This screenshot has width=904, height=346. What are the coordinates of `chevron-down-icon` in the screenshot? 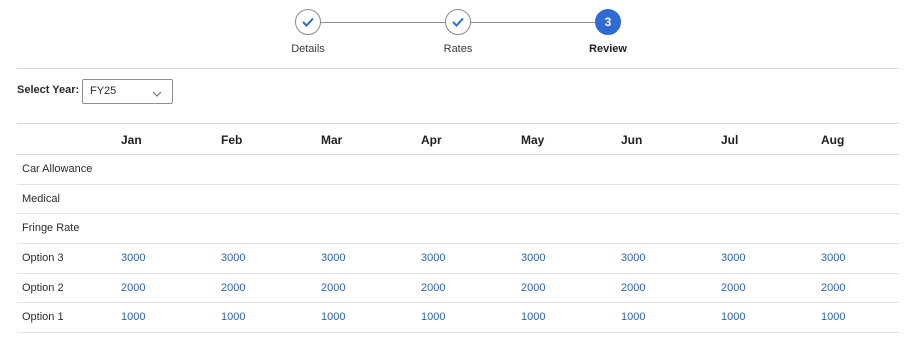 It's located at (157, 94).